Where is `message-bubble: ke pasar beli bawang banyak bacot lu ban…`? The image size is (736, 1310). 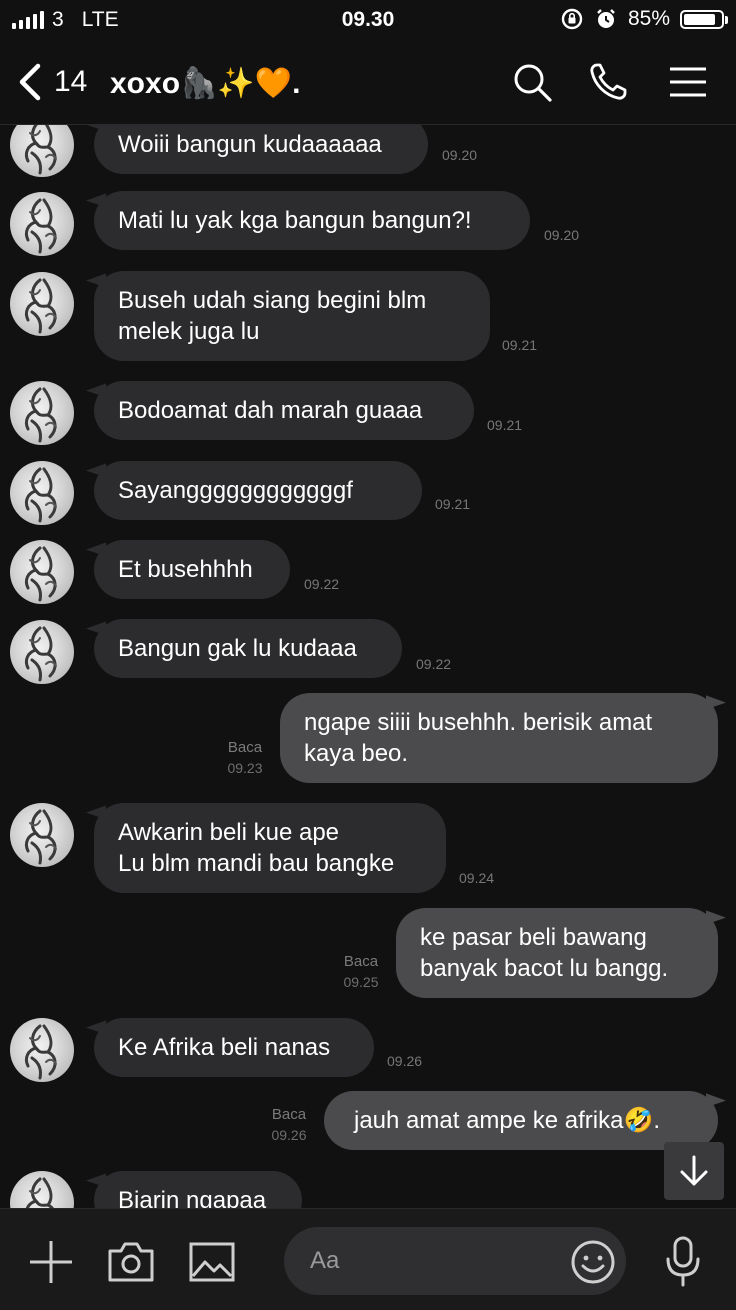 message-bubble: ke pasar beli bawang banyak bacot lu ban… is located at coordinates (557, 953).